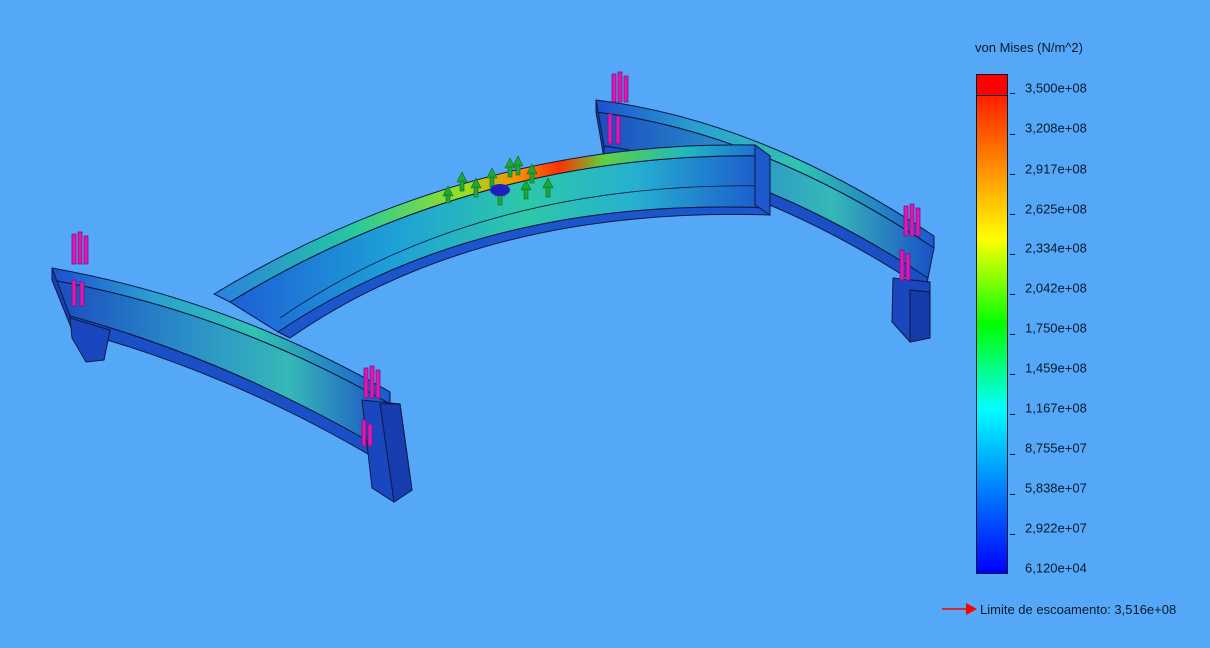  Describe the element at coordinates (1056, 448) in the screenshot. I see `legend-tick: 8,755e+07` at that location.